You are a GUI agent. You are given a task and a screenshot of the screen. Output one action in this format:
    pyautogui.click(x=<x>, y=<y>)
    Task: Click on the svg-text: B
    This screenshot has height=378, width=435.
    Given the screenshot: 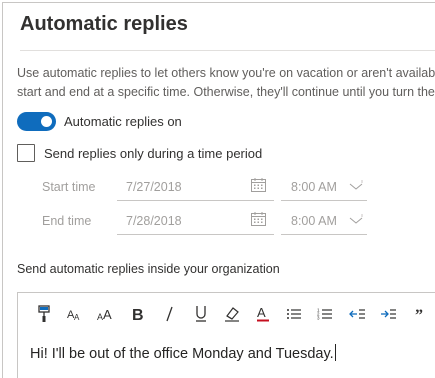 What is the action you would take?
    pyautogui.click(x=138, y=314)
    